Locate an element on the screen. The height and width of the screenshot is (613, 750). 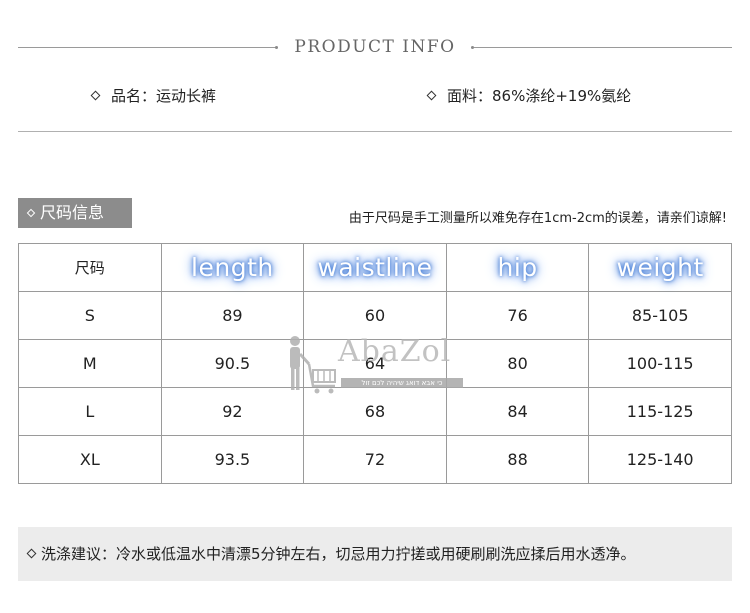
cell-size: M is located at coordinates (90, 363).